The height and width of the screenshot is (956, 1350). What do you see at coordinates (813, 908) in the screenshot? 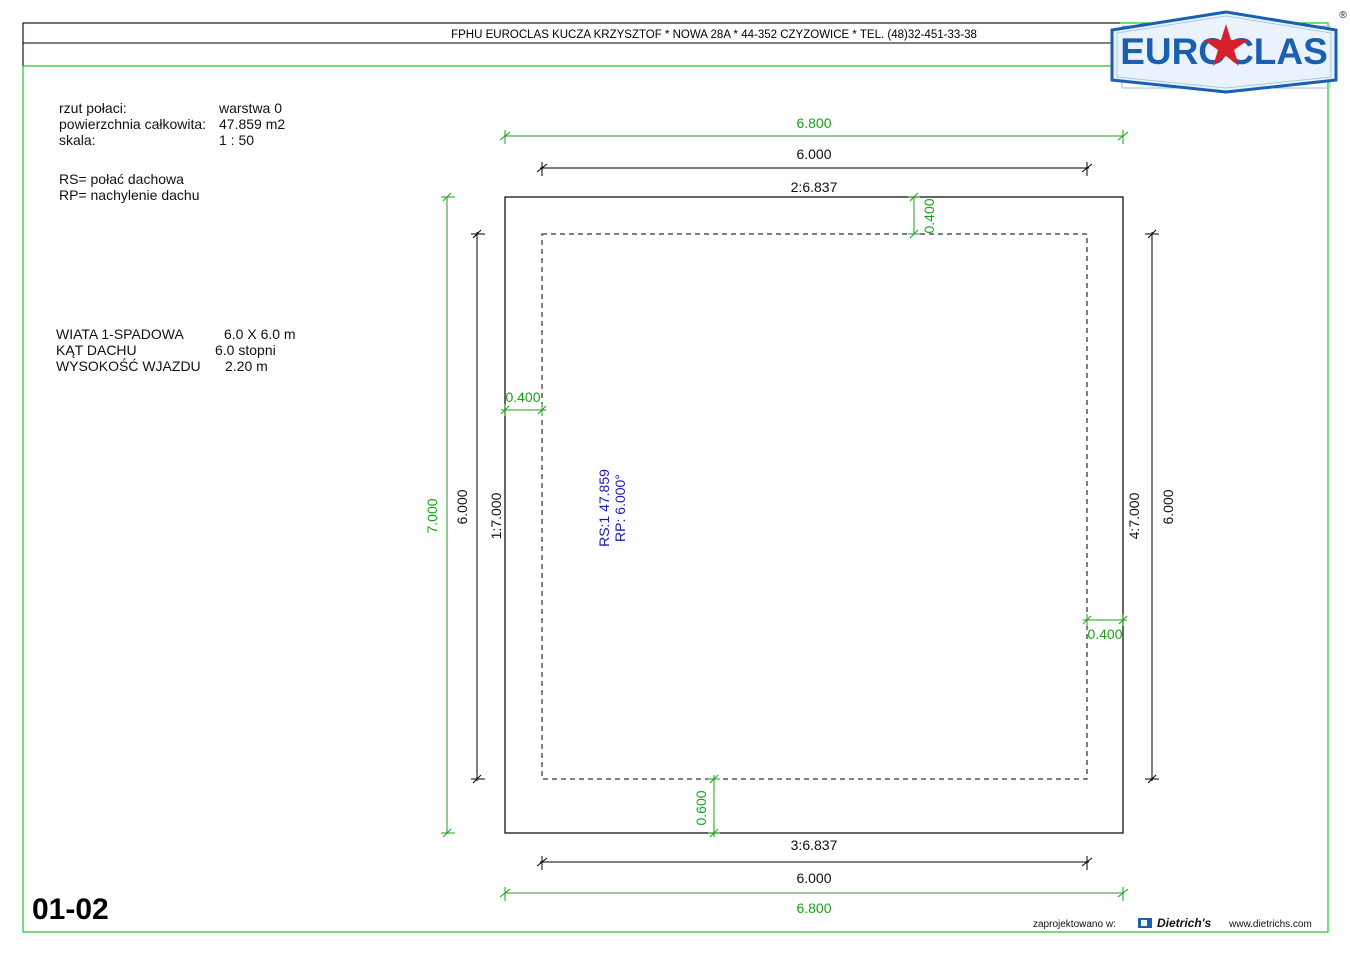
I see `dim-bottom-outer-label: 6.800` at bounding box center [813, 908].